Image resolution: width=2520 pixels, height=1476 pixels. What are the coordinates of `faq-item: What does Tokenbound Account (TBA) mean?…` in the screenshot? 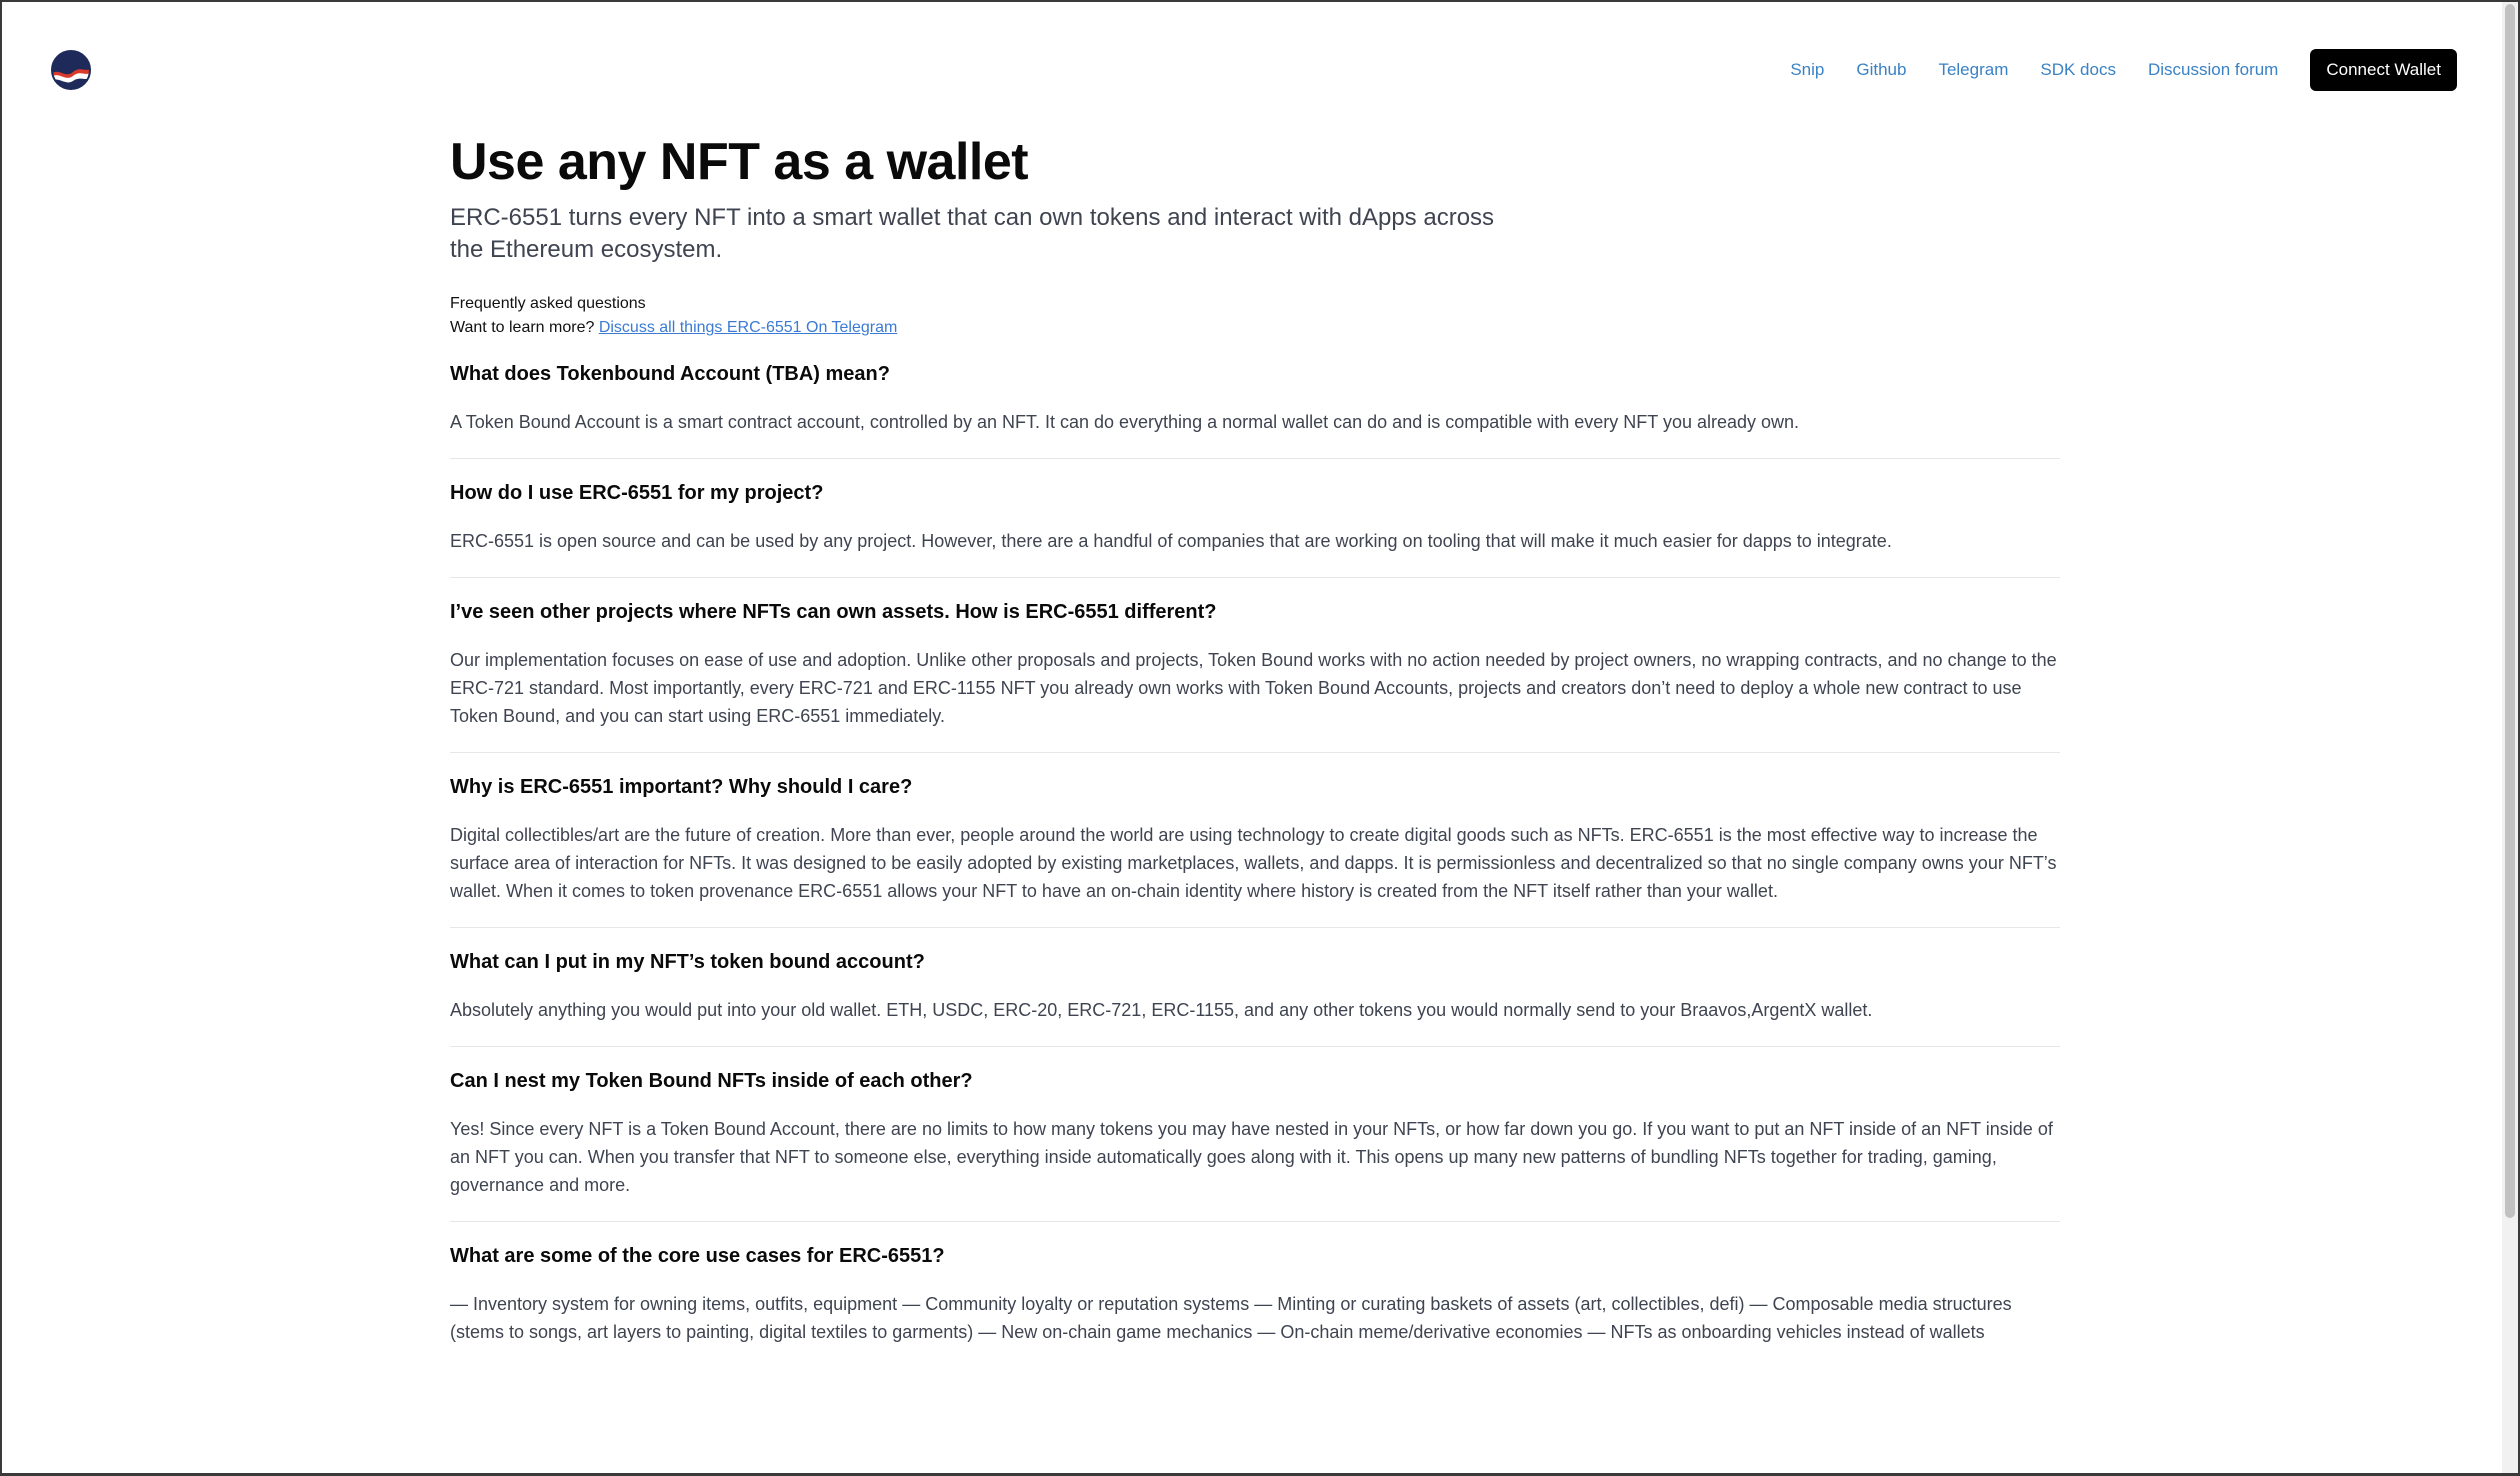 It's located at (1255, 408).